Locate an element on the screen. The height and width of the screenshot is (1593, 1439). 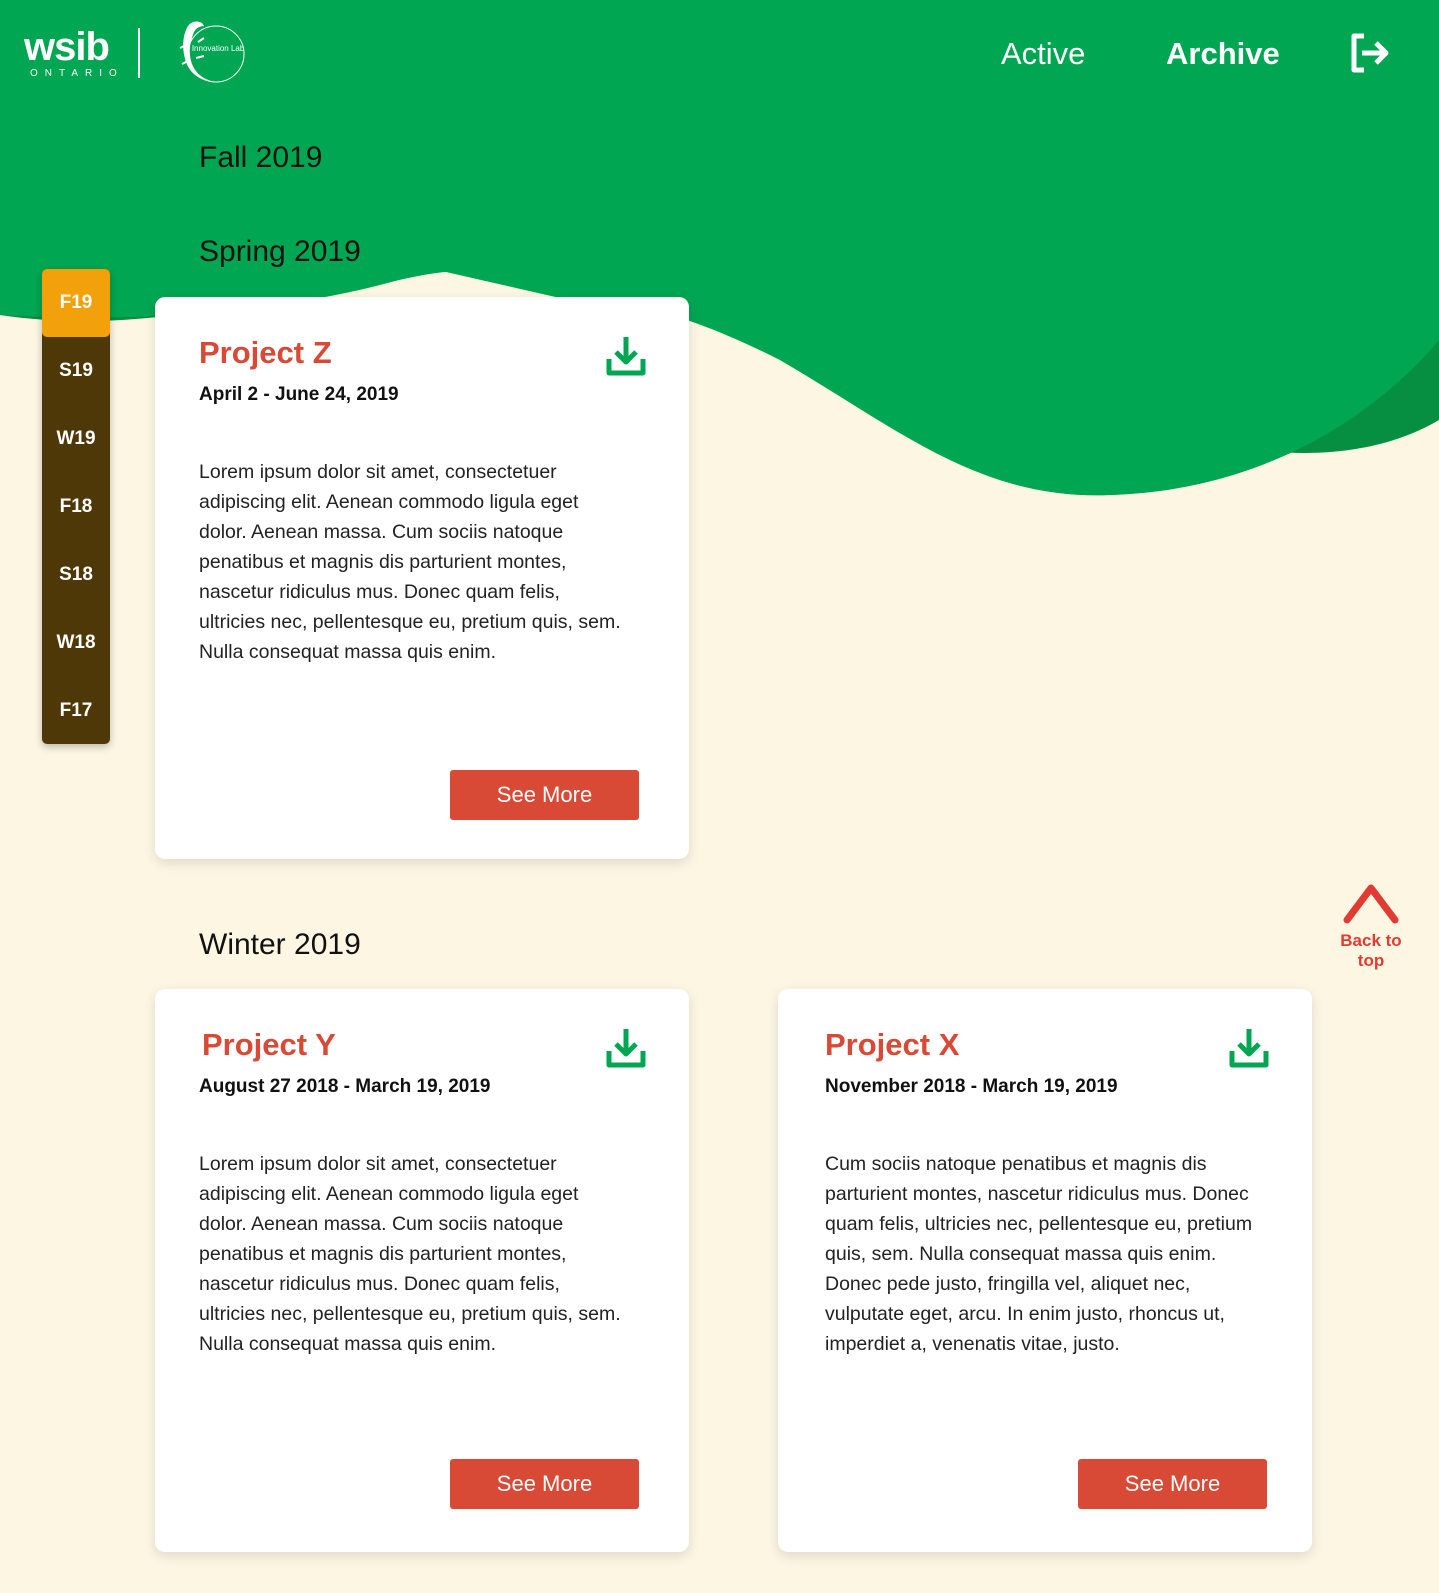
card-title: Project Z is located at coordinates (265, 352).